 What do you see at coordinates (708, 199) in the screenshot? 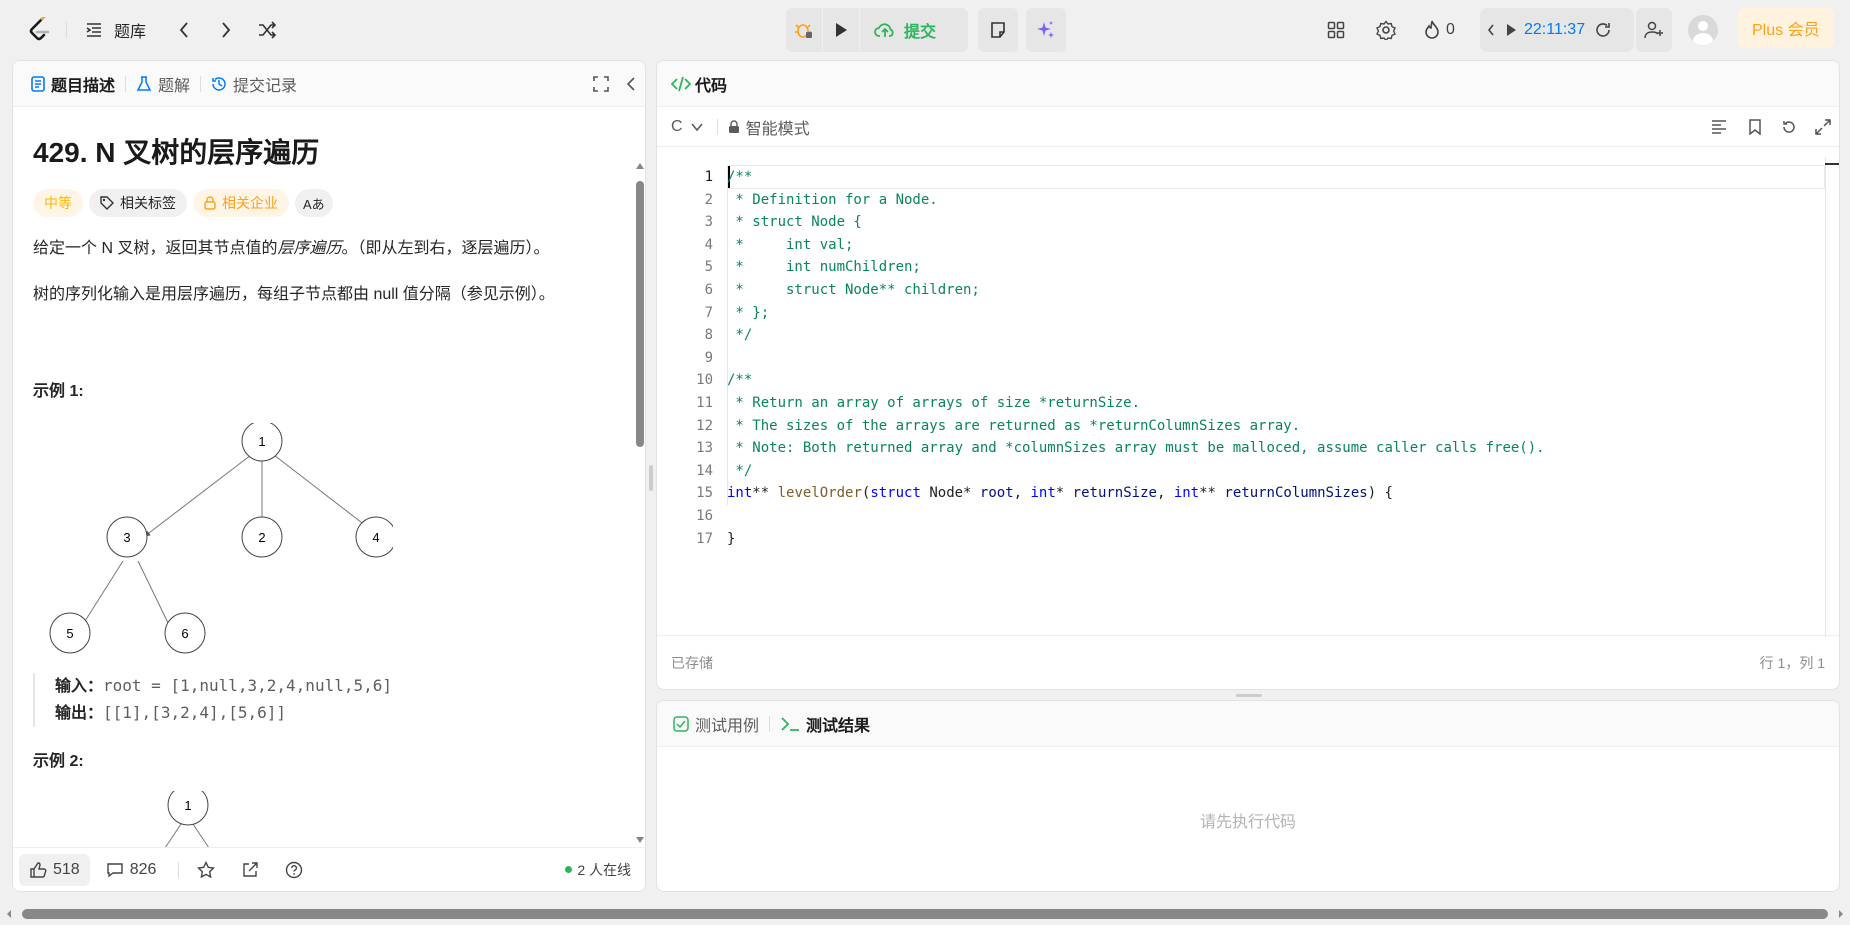
I see `line-number: 2` at bounding box center [708, 199].